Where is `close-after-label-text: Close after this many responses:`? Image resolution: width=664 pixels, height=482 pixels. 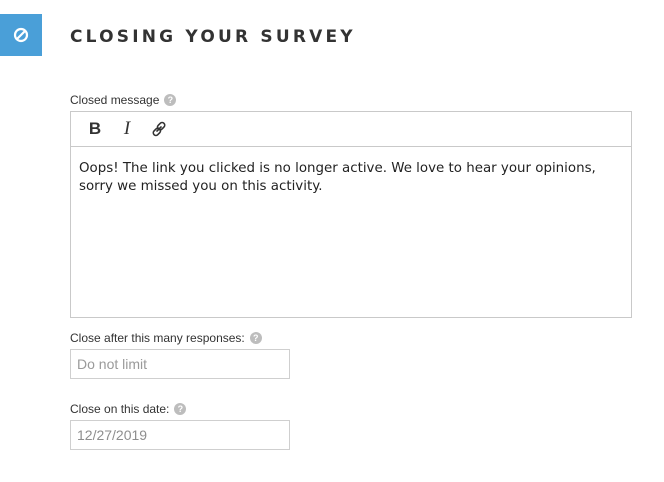 close-after-label-text: Close after this many responses: is located at coordinates (157, 338).